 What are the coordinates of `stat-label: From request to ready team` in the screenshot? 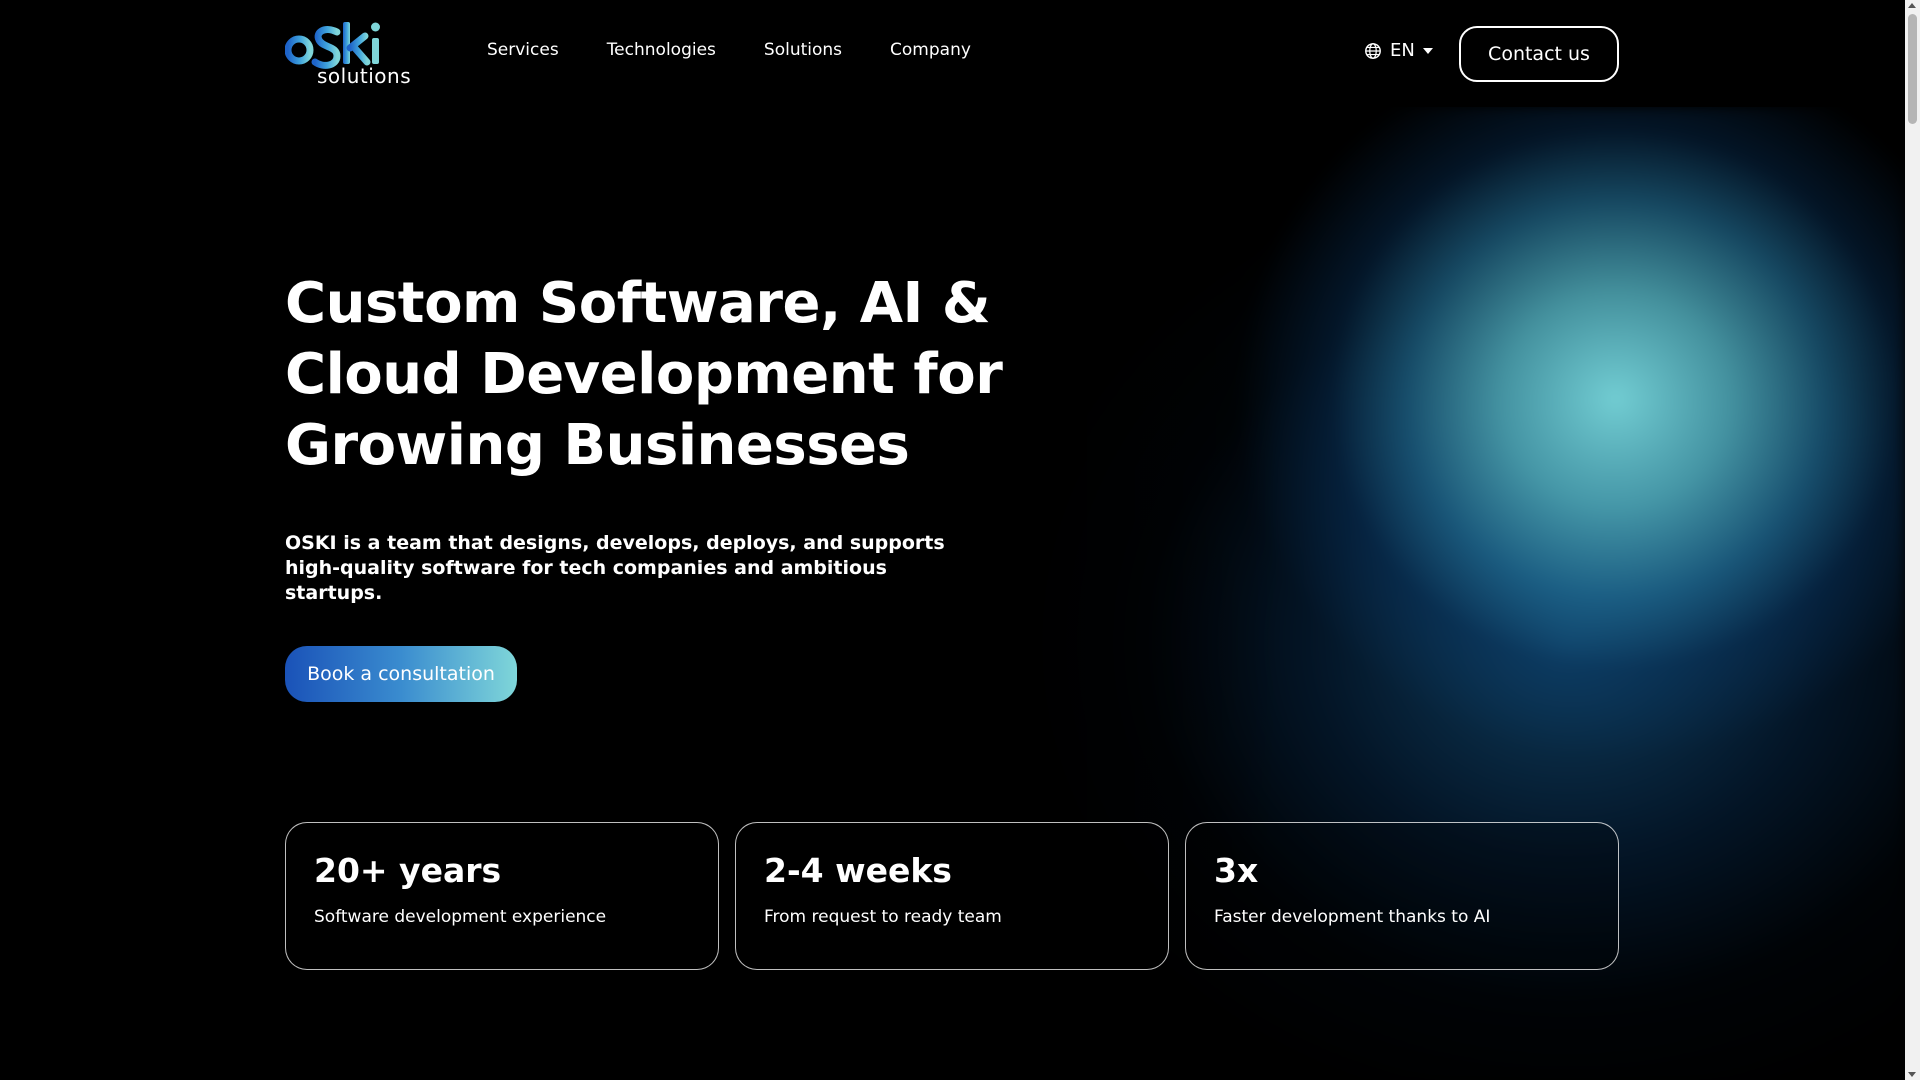 It's located at (883, 917).